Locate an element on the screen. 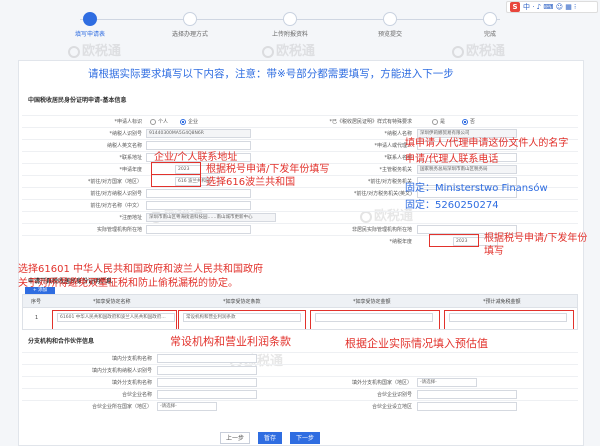  branch-id-field is located at coordinates (207, 370).